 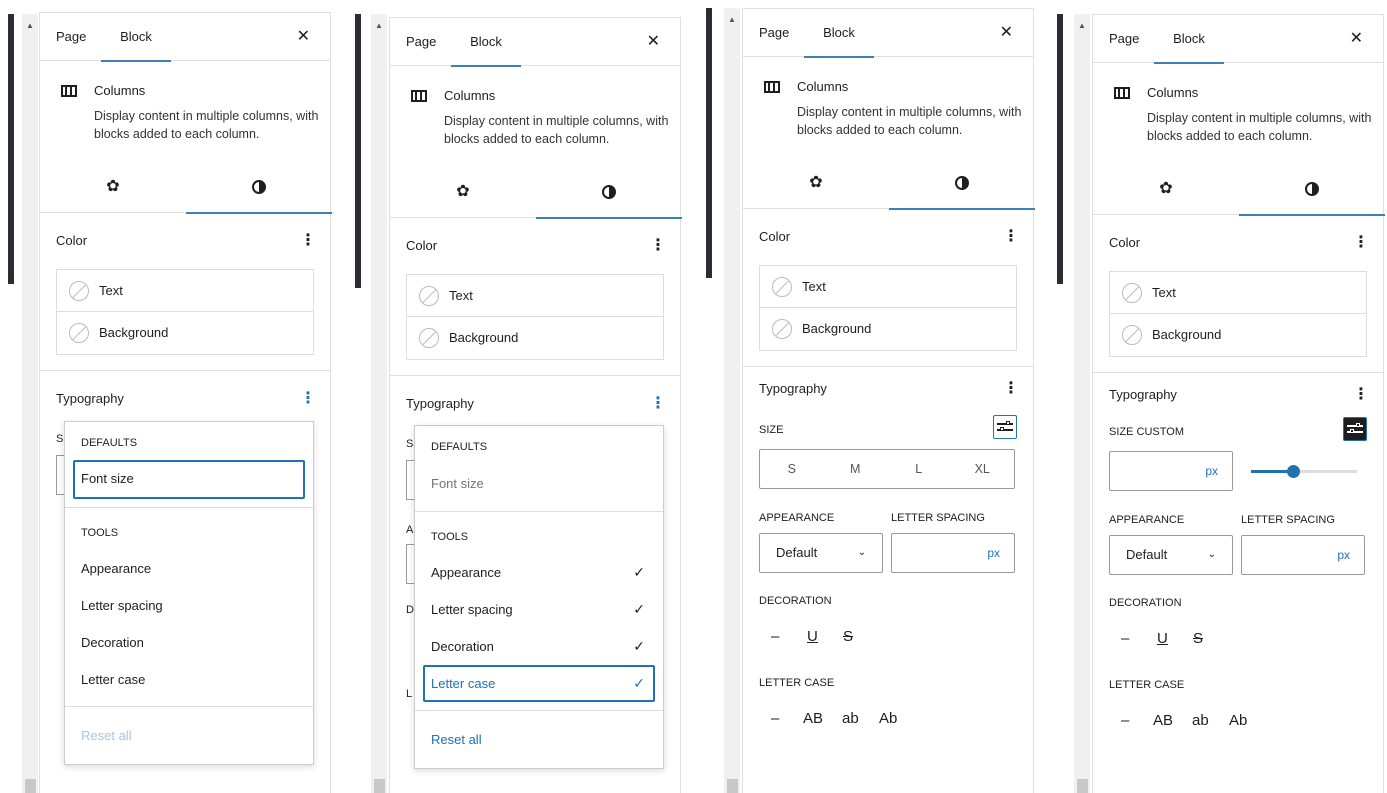 What do you see at coordinates (30, 403) in the screenshot?
I see `scrollbar-1: ▲` at bounding box center [30, 403].